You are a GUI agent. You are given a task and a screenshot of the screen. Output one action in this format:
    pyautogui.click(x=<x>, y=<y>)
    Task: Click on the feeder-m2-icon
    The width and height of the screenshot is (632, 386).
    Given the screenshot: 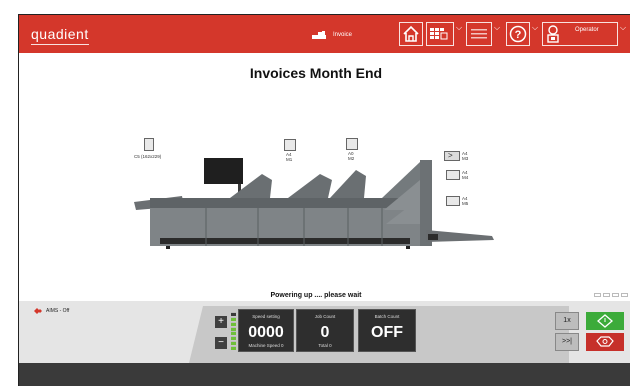 What is the action you would take?
    pyautogui.click(x=352, y=144)
    